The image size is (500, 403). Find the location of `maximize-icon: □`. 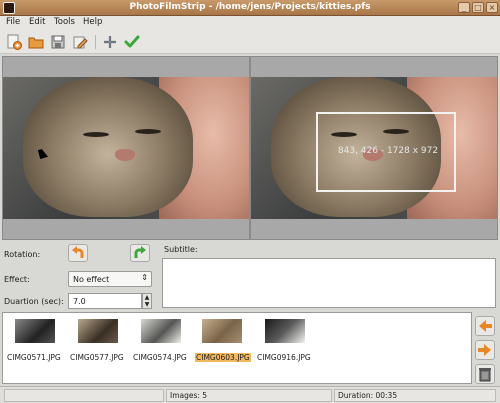

maximize-icon: □ is located at coordinates (478, 7).